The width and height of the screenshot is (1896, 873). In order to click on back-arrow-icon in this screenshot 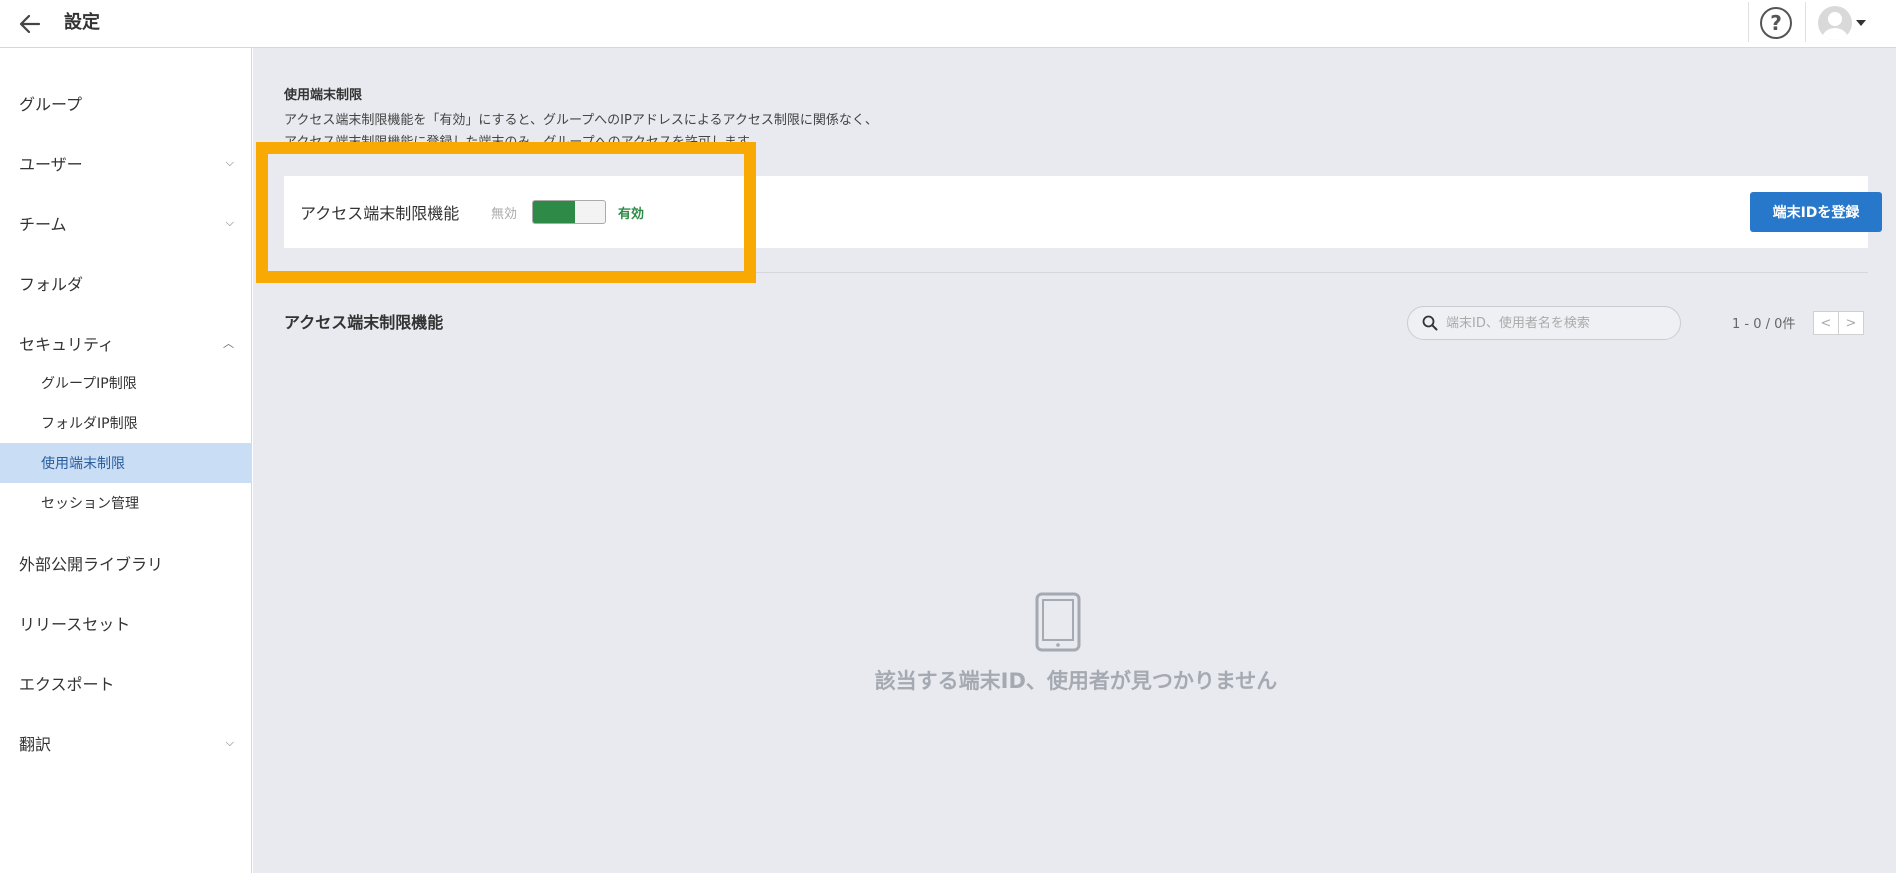, I will do `click(30, 24)`.